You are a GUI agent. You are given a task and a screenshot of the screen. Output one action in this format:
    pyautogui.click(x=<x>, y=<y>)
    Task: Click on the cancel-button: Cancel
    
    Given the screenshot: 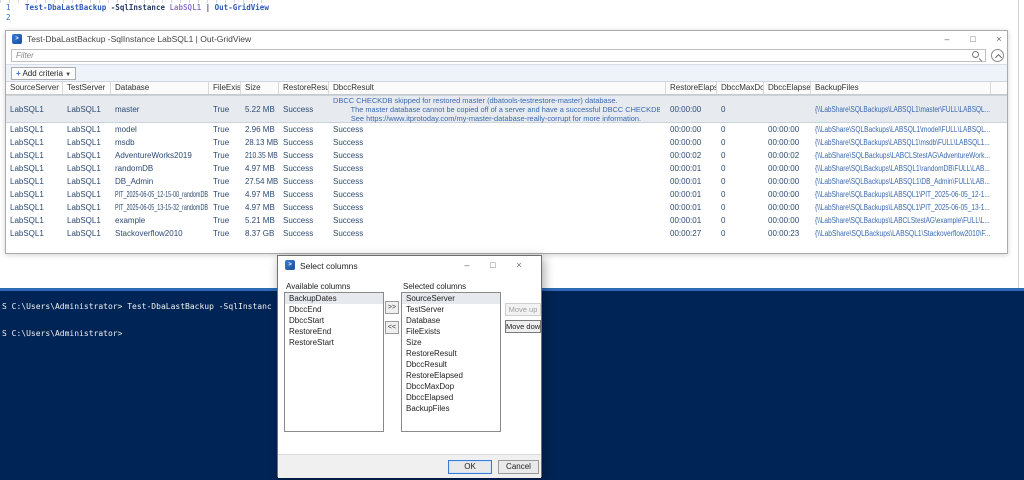 What is the action you would take?
    pyautogui.click(x=518, y=467)
    